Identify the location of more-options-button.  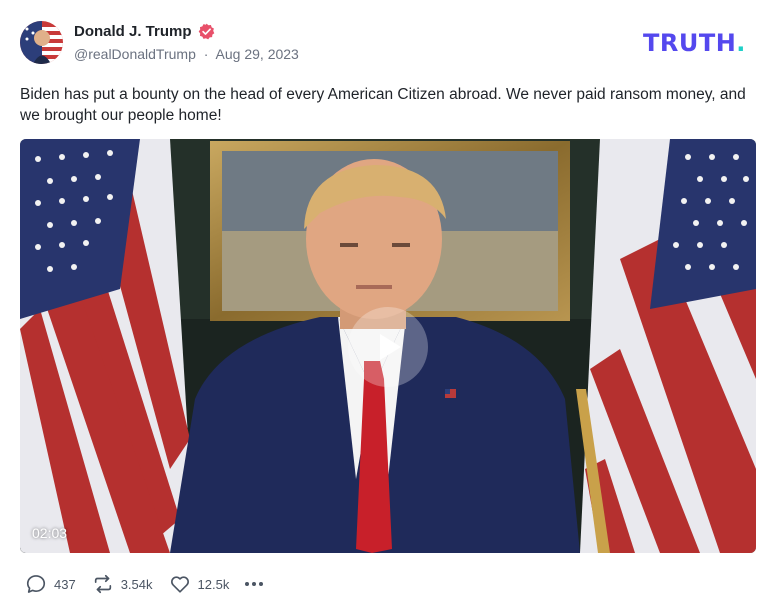
(254, 584).